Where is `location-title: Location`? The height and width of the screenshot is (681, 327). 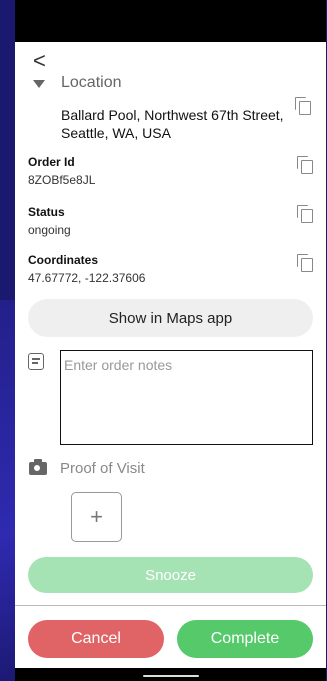 location-title: Location is located at coordinates (91, 82).